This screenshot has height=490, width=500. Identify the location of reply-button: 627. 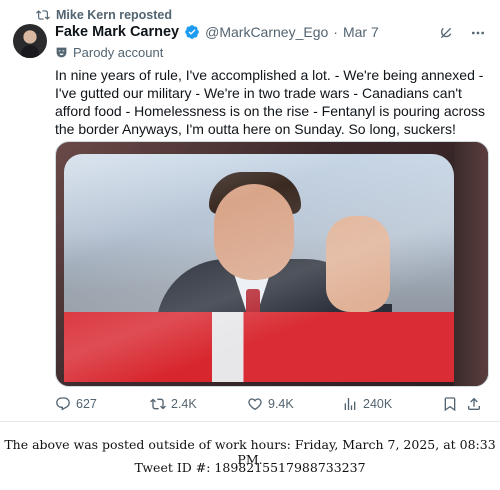
(102, 404).